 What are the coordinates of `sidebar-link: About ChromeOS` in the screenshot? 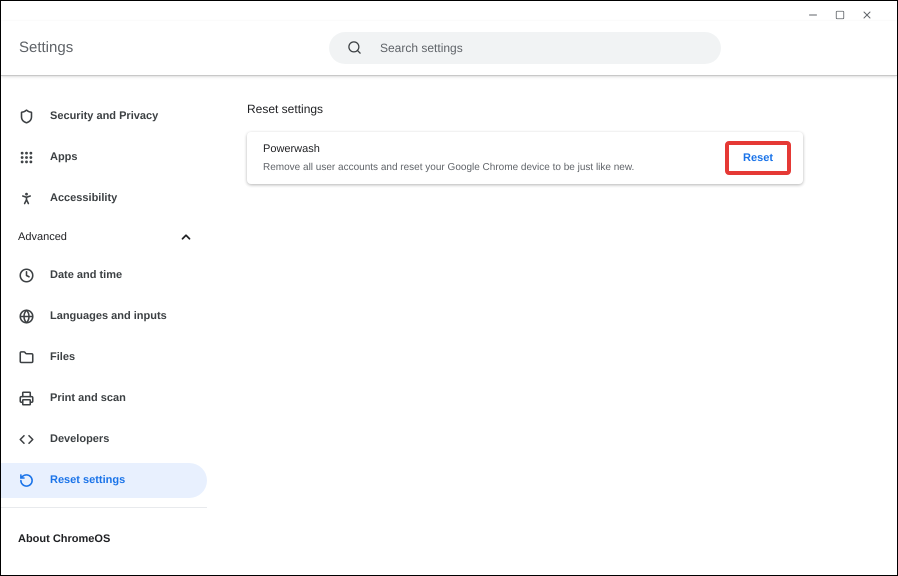 It's located at (55, 539).